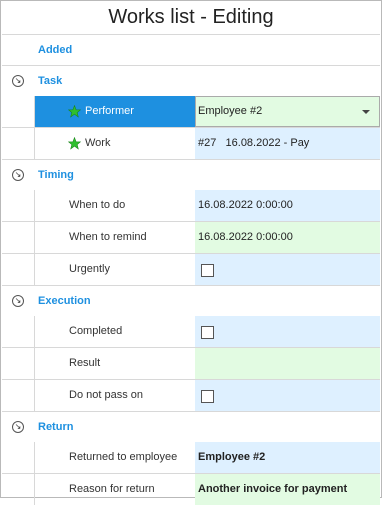 Image resolution: width=382 pixels, height=505 pixels. Describe the element at coordinates (287, 395) in the screenshot. I see `do-not-pass-on-cell` at that location.